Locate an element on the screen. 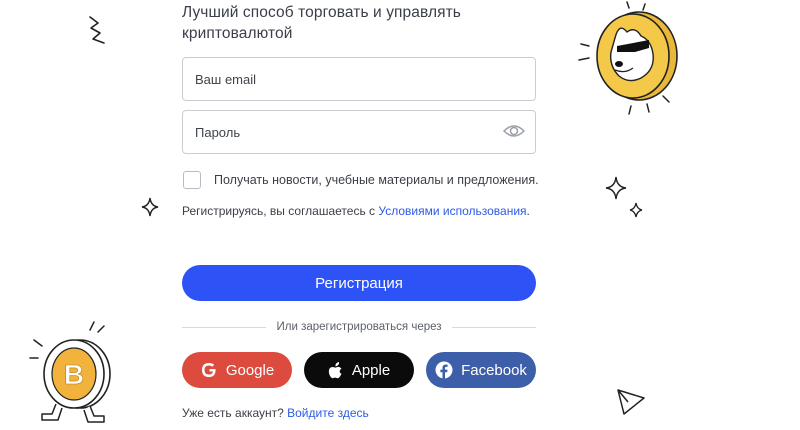 Image resolution: width=800 pixels, height=430 pixels. terms-suffix: . is located at coordinates (528, 211).